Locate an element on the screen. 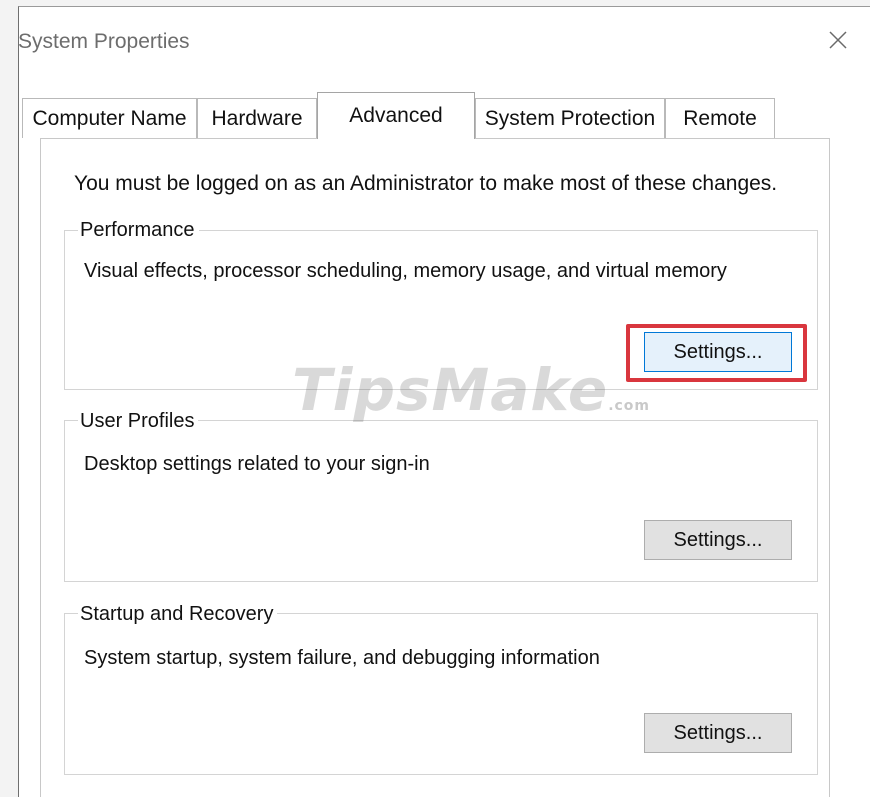 The image size is (870, 797). close-button is located at coordinates (838, 40).